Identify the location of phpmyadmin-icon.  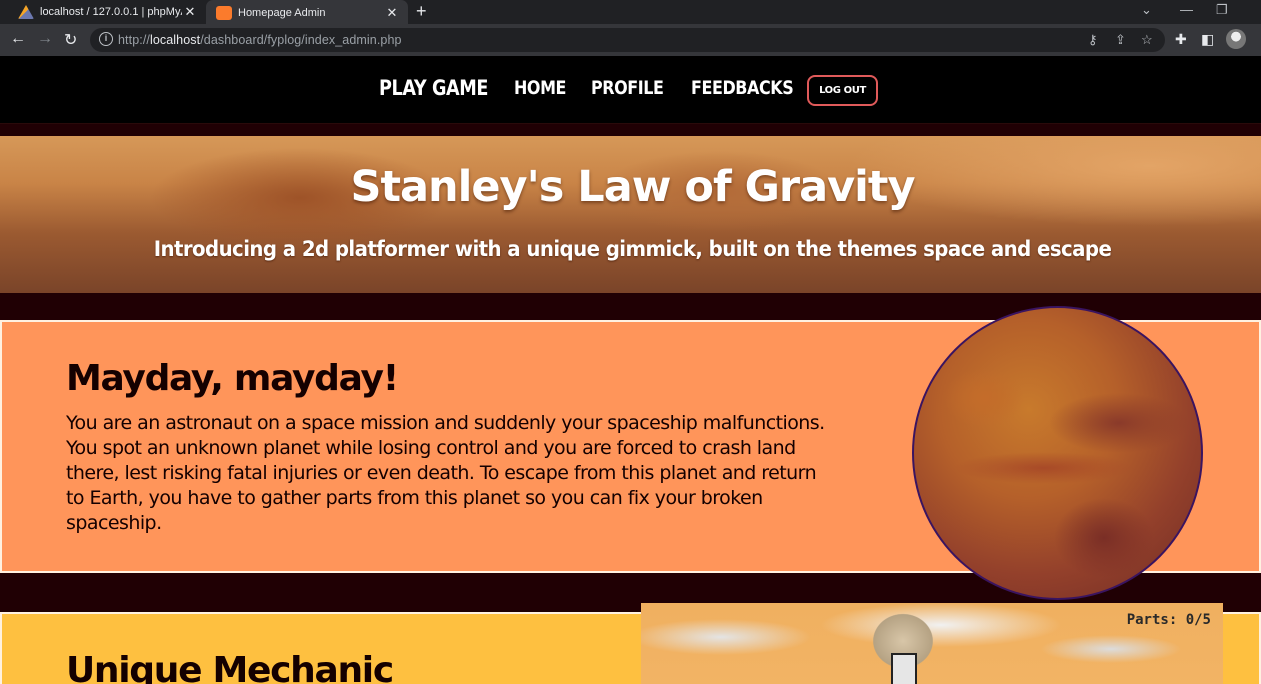
(26, 12).